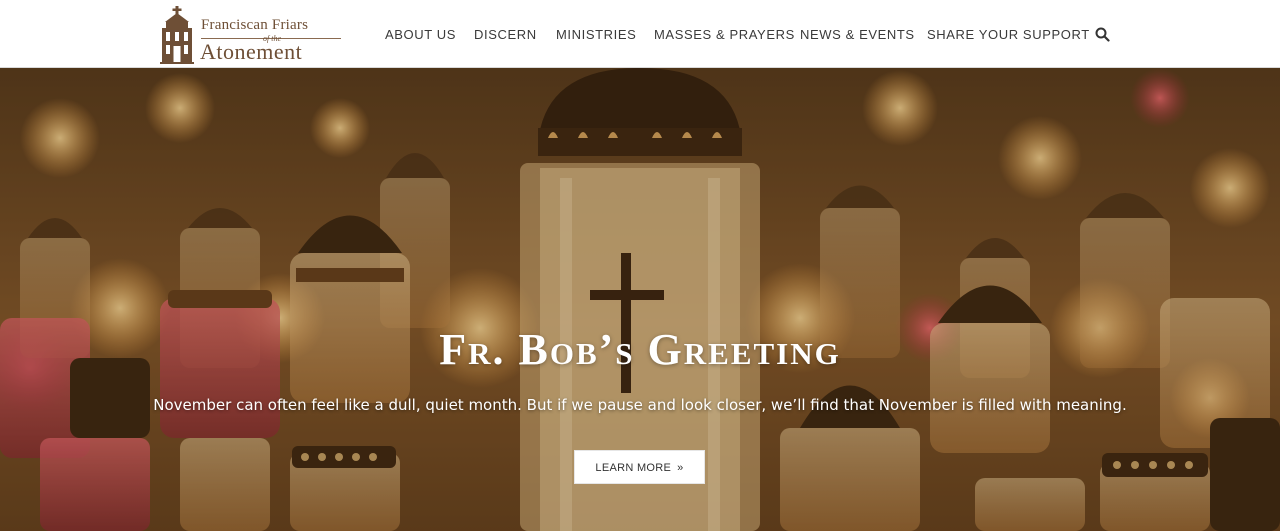  I want to click on learn-more-button: LEARN MORE », so click(639, 467).